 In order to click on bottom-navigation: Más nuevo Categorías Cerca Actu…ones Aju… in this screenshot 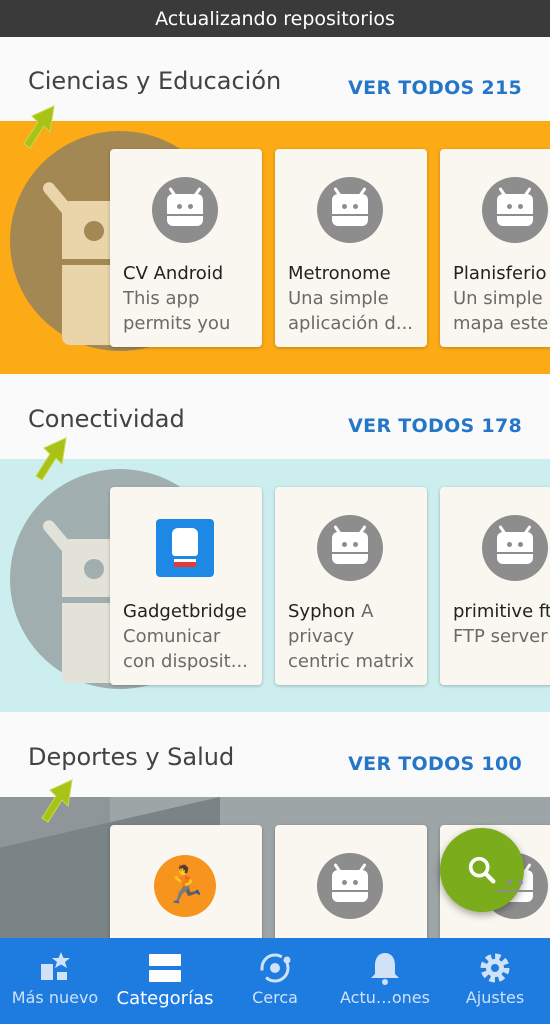, I will do `click(275, 981)`.